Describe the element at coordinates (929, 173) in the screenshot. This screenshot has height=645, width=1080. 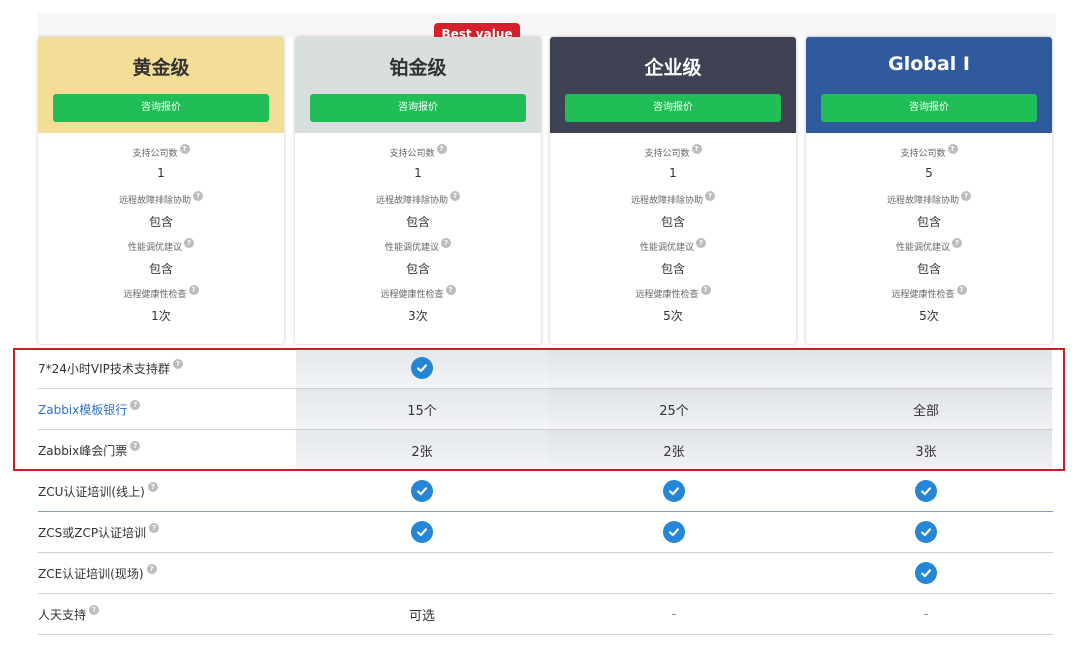
I see `feature-value: 5` at that location.